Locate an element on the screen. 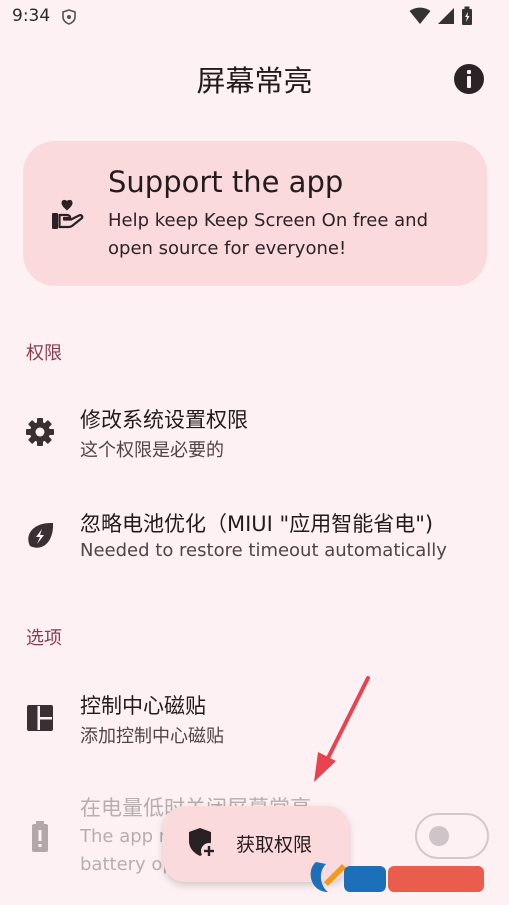  info-button is located at coordinates (469, 79).